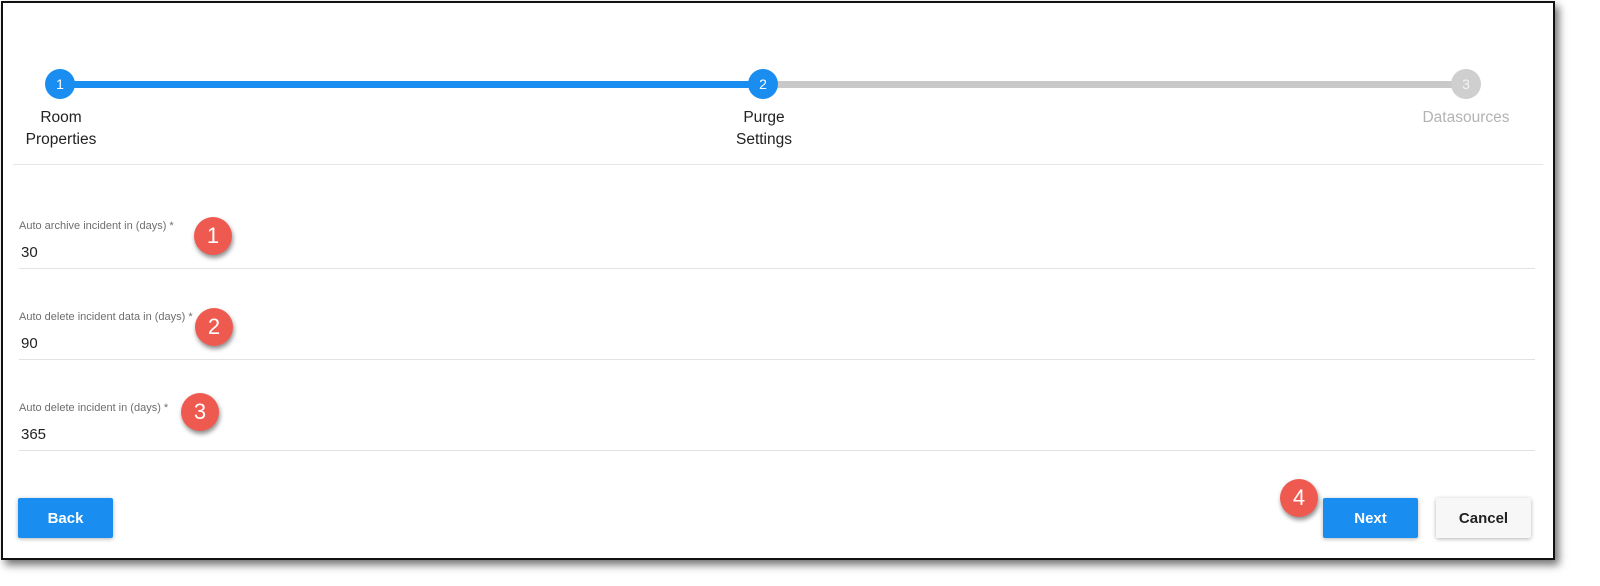 This screenshot has width=1600, height=586. Describe the element at coordinates (1299, 498) in the screenshot. I see `callout-badge-4: 4` at that location.